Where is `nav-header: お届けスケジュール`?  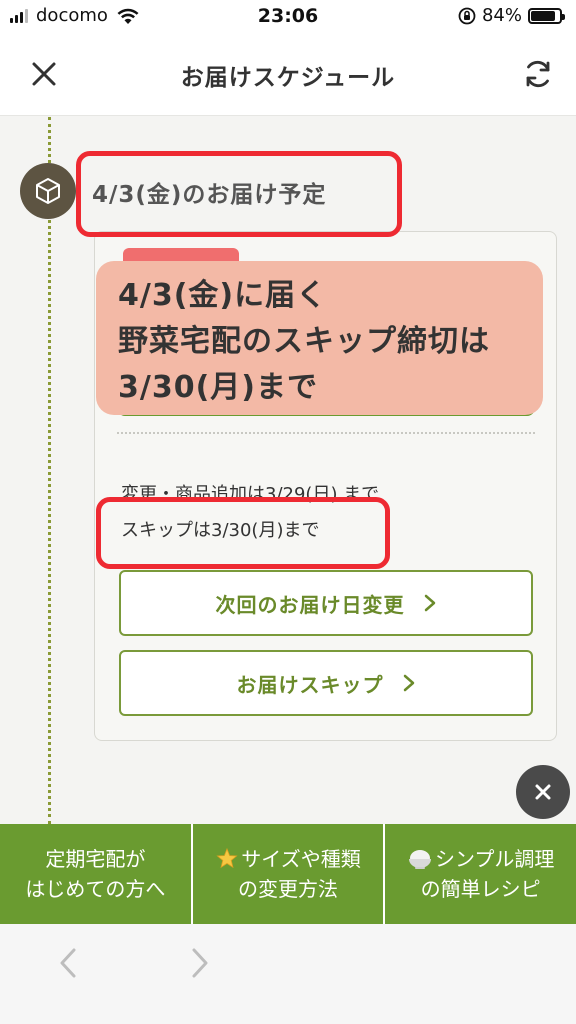
nav-header: お届けスケジュール is located at coordinates (288, 75).